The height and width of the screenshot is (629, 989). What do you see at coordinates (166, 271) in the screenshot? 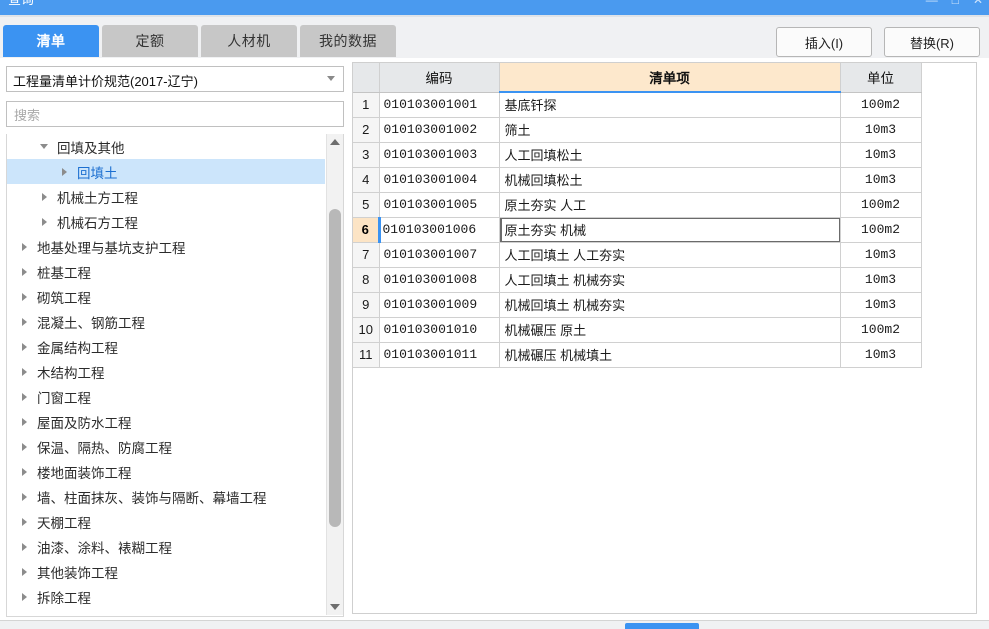
I see `tree-item: 桩基工程` at bounding box center [166, 271].